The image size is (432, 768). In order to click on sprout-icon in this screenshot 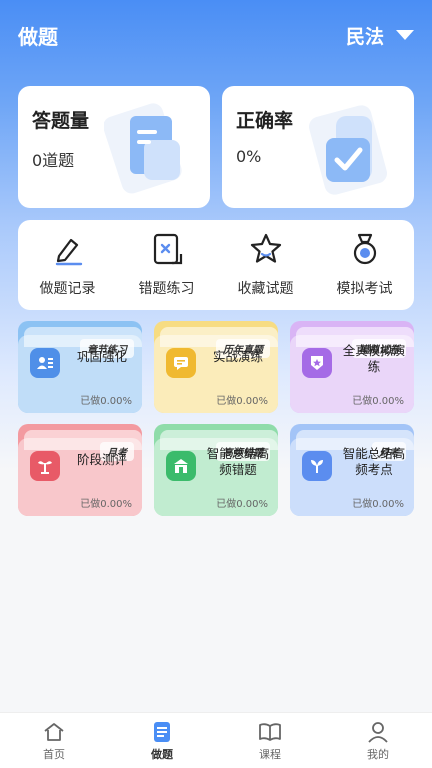, I will do `click(317, 466)`.